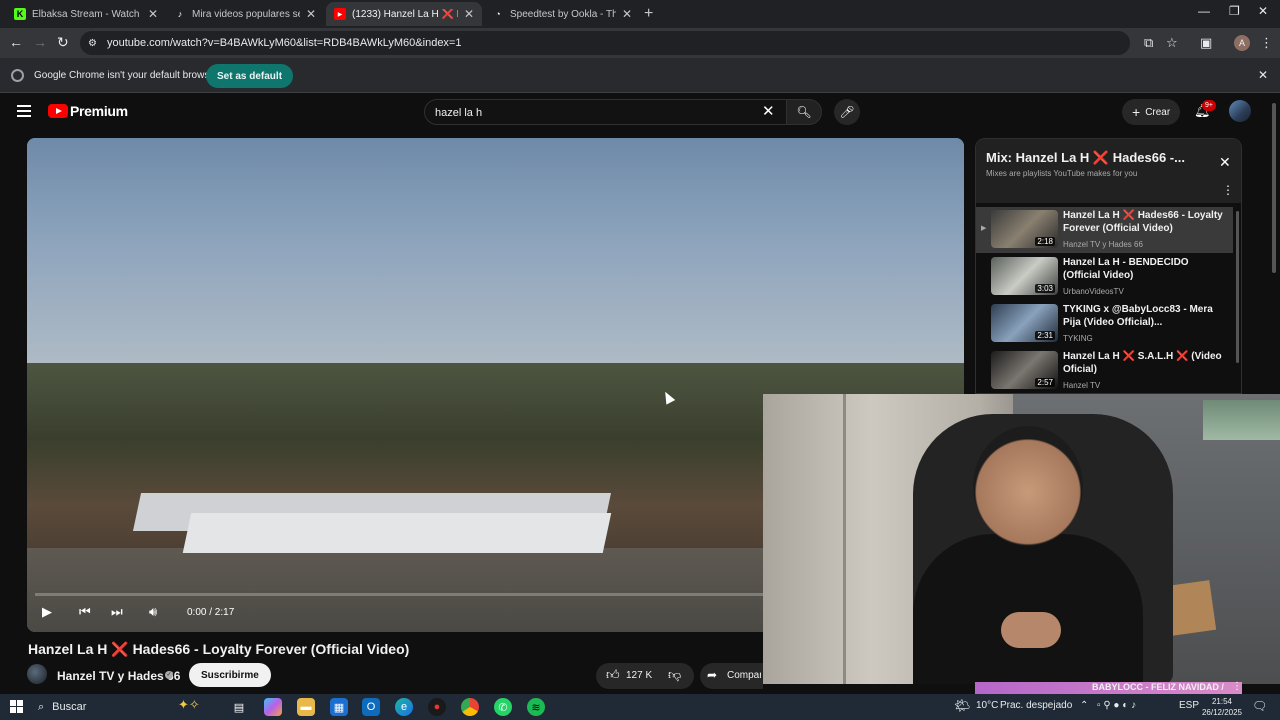 This screenshot has width=1280, height=720. Describe the element at coordinates (470, 707) in the screenshot. I see `chrome-taskbar-icon` at that location.